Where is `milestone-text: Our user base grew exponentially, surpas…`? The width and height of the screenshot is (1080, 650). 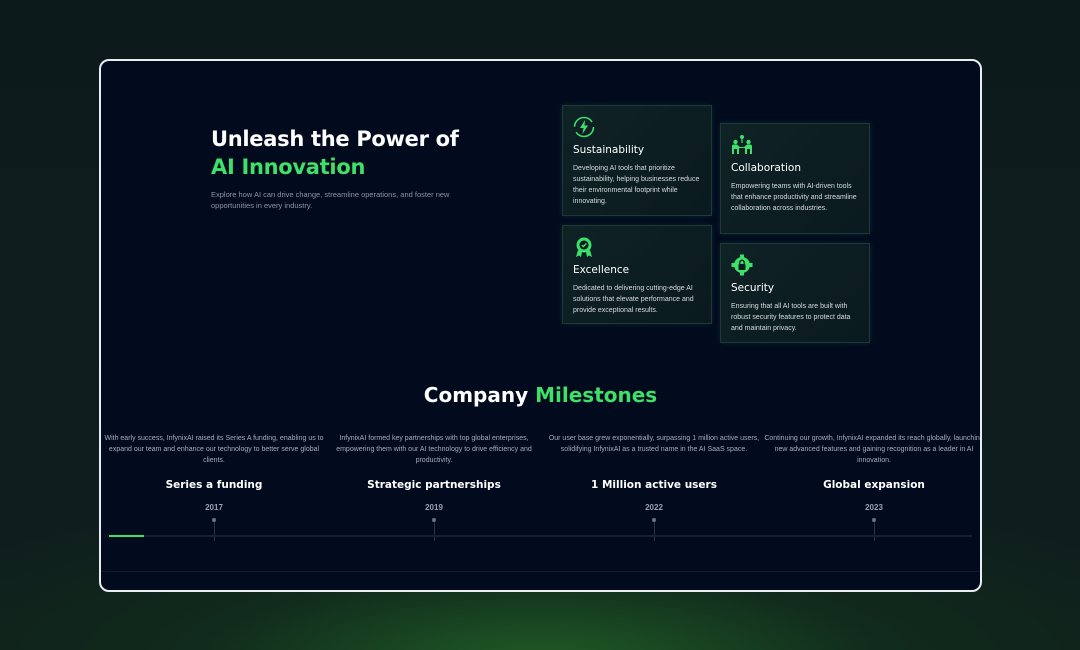 milestone-text: Our user base grew exponentially, surpas… is located at coordinates (654, 444).